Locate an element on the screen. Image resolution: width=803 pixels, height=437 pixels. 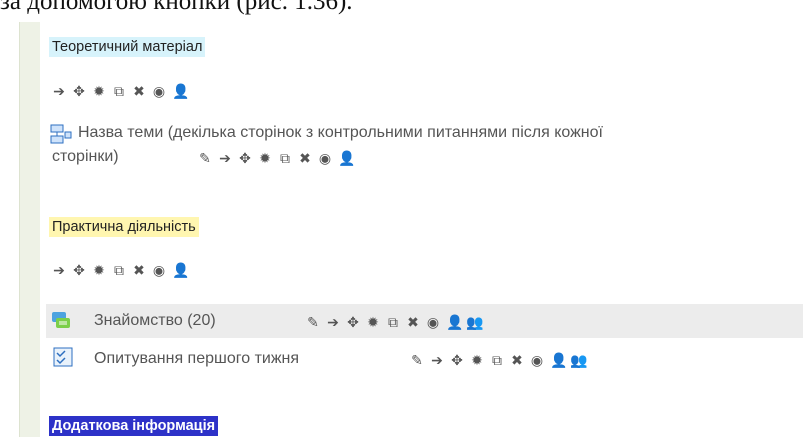
section-theory-label: Теоретичний матеріал is located at coordinates (127, 47).